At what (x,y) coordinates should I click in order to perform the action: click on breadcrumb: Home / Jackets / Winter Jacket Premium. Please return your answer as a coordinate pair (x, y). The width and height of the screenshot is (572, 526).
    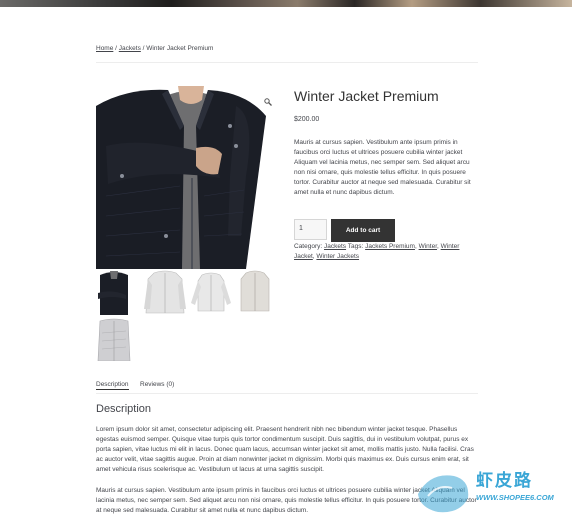
    Looking at the image, I should click on (154, 48).